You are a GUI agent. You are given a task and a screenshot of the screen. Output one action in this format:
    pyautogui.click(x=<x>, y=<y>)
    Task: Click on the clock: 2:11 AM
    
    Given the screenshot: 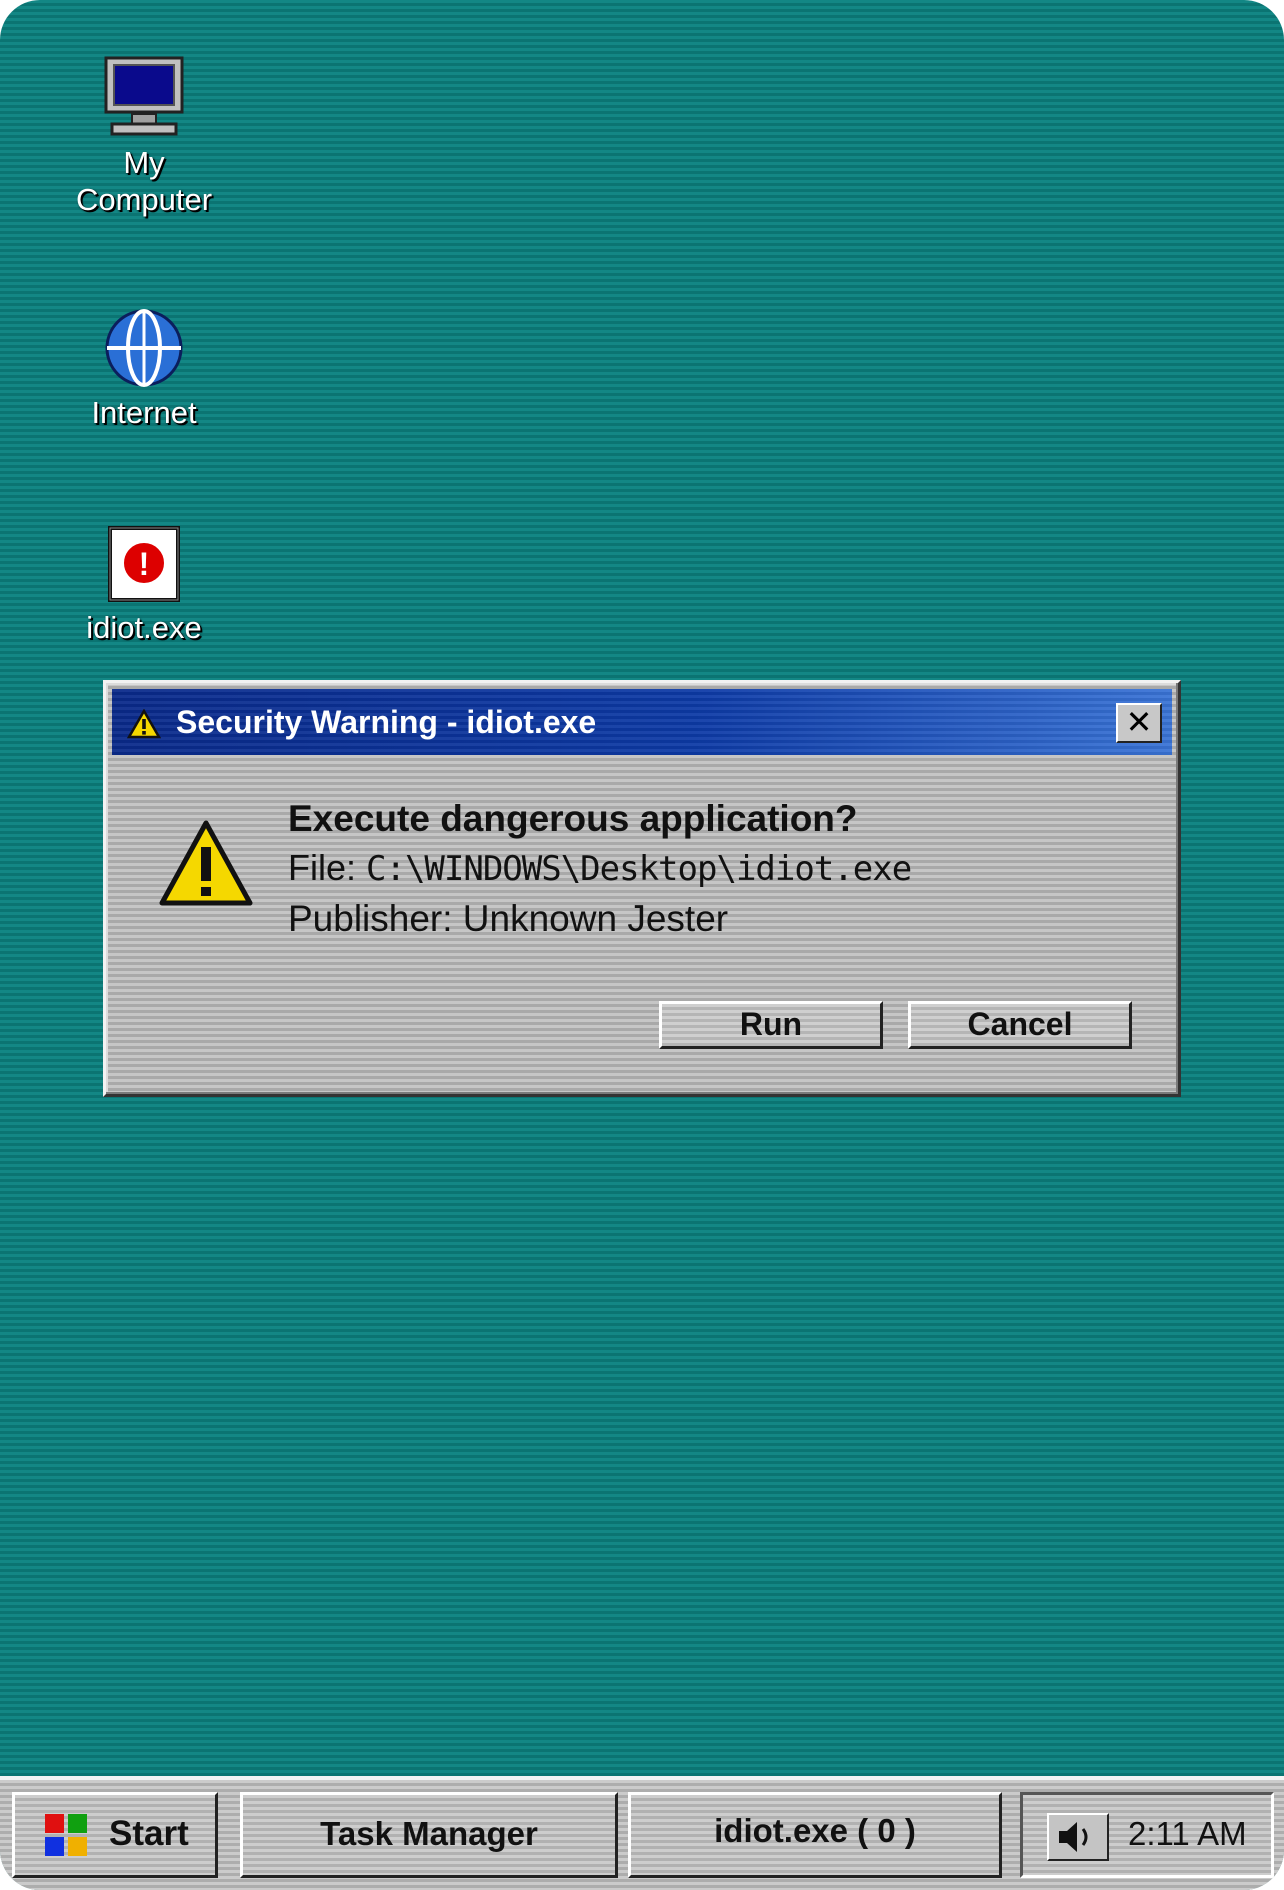 What is the action you would take?
    pyautogui.click(x=1187, y=1833)
    